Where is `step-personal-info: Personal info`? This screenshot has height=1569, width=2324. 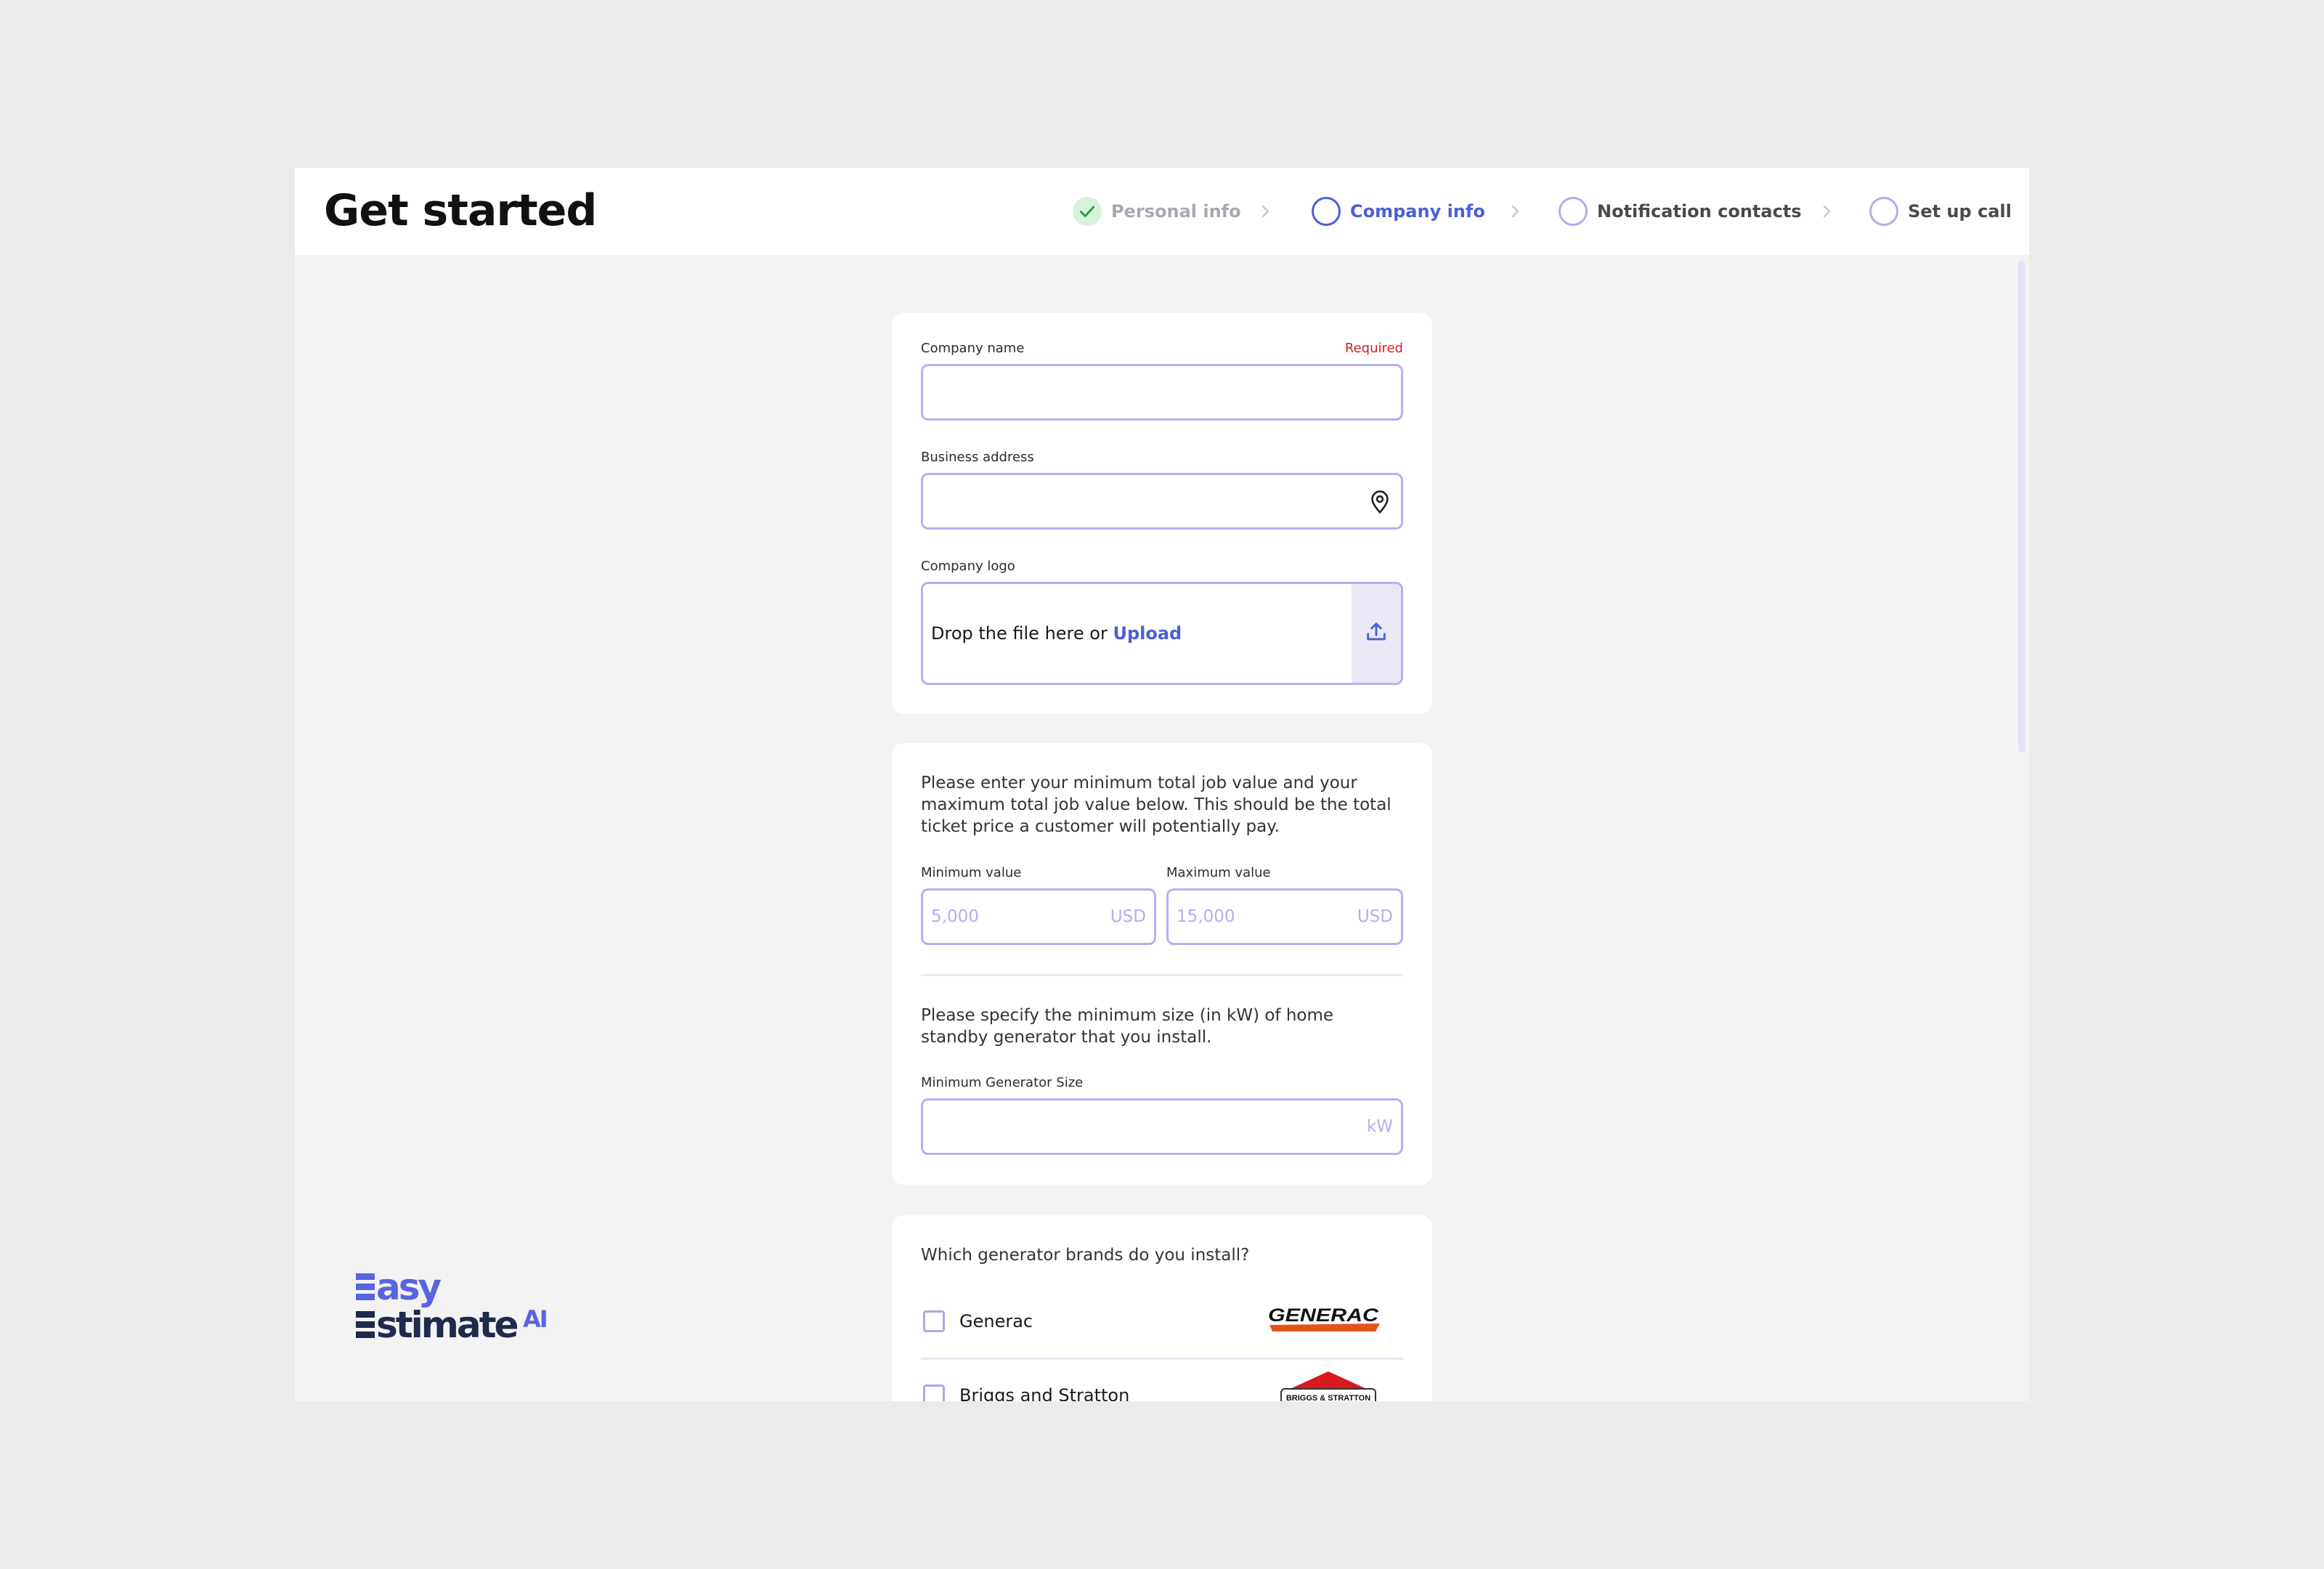 step-personal-info: Personal info is located at coordinates (1157, 211).